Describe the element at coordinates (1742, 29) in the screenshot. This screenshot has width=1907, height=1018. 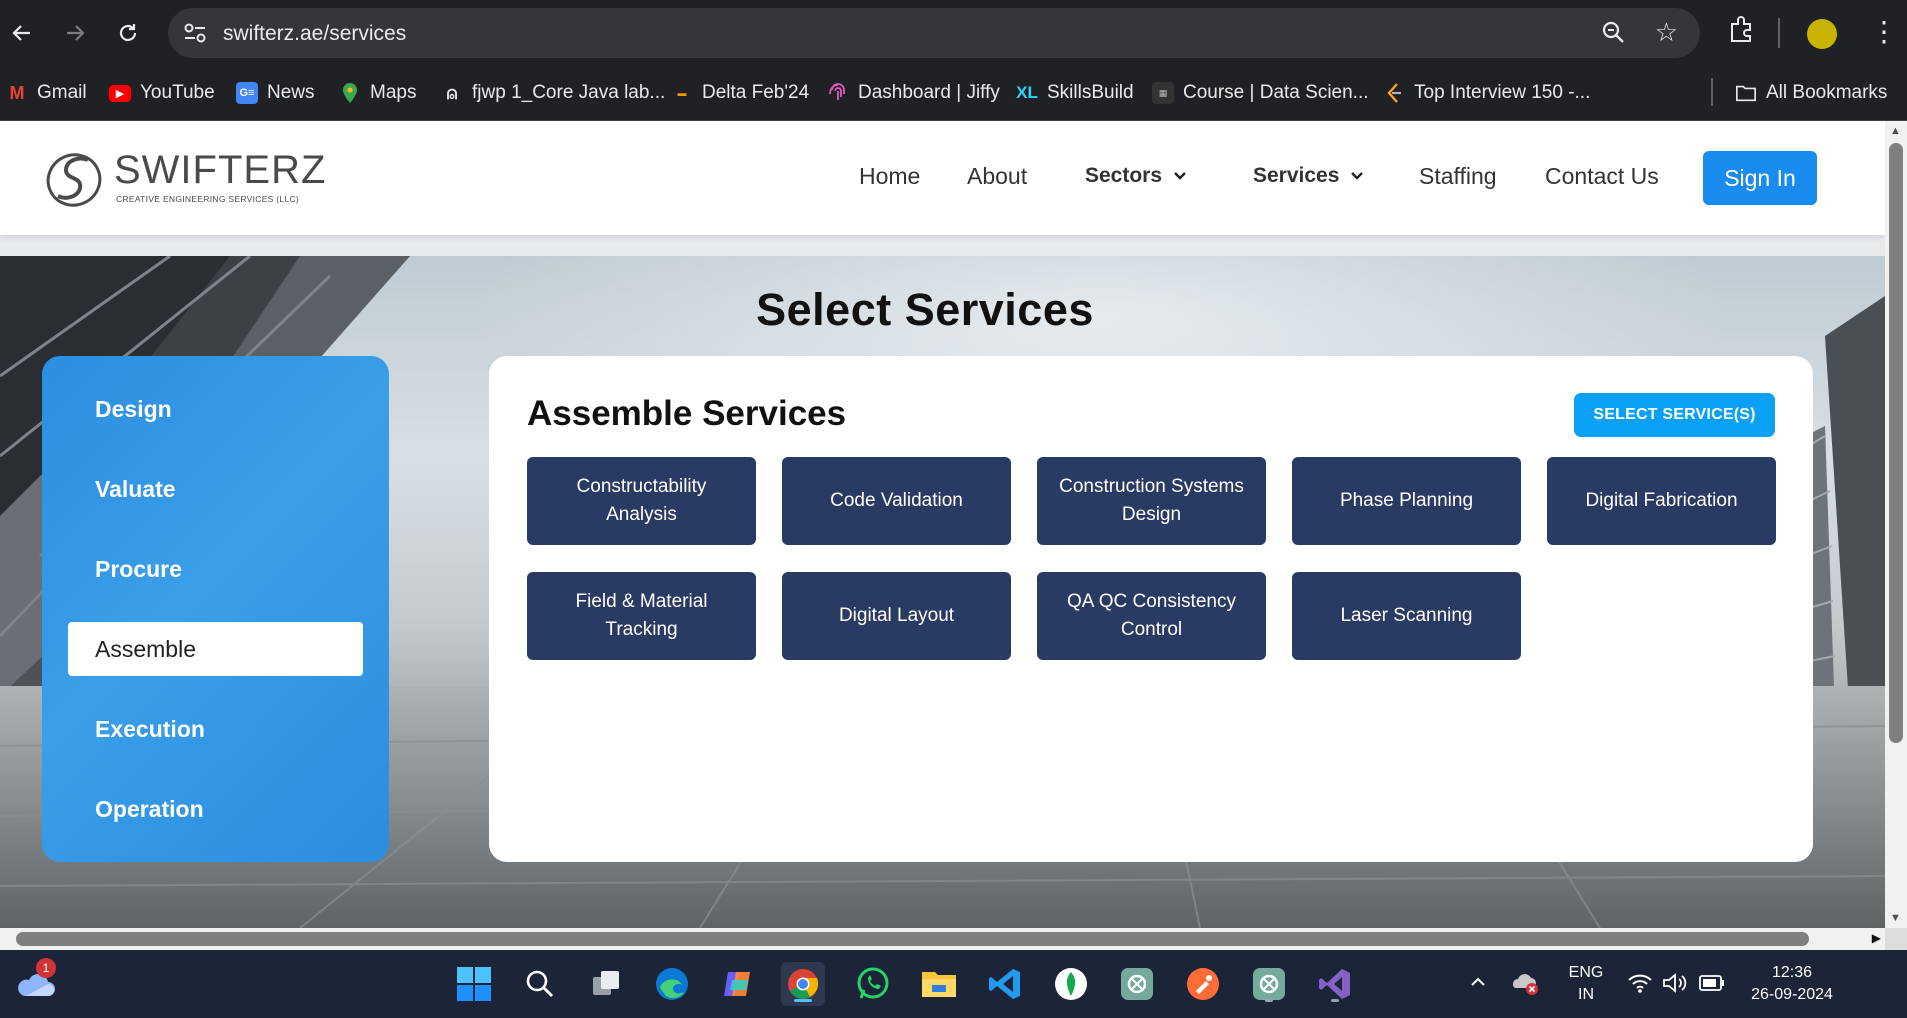
I see `extensions-icon` at that location.